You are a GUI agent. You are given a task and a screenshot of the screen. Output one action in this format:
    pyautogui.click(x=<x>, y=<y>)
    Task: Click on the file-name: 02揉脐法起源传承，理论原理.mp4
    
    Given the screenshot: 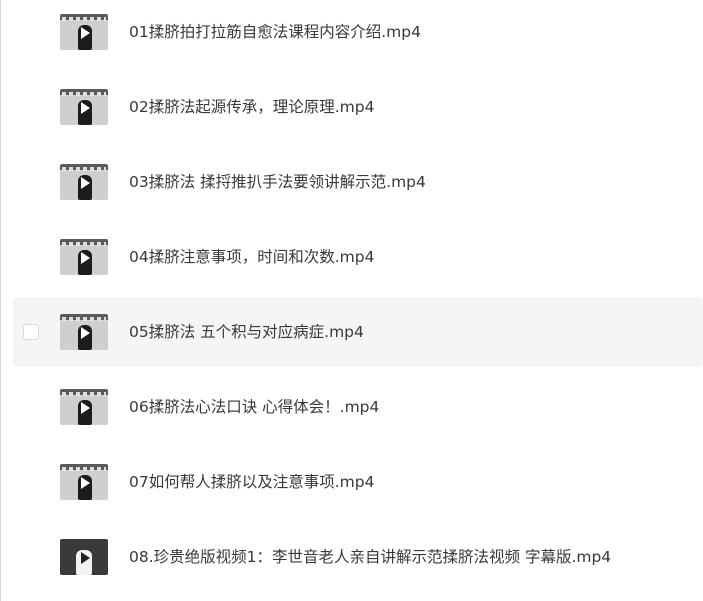 What is the action you would take?
    pyautogui.click(x=251, y=107)
    